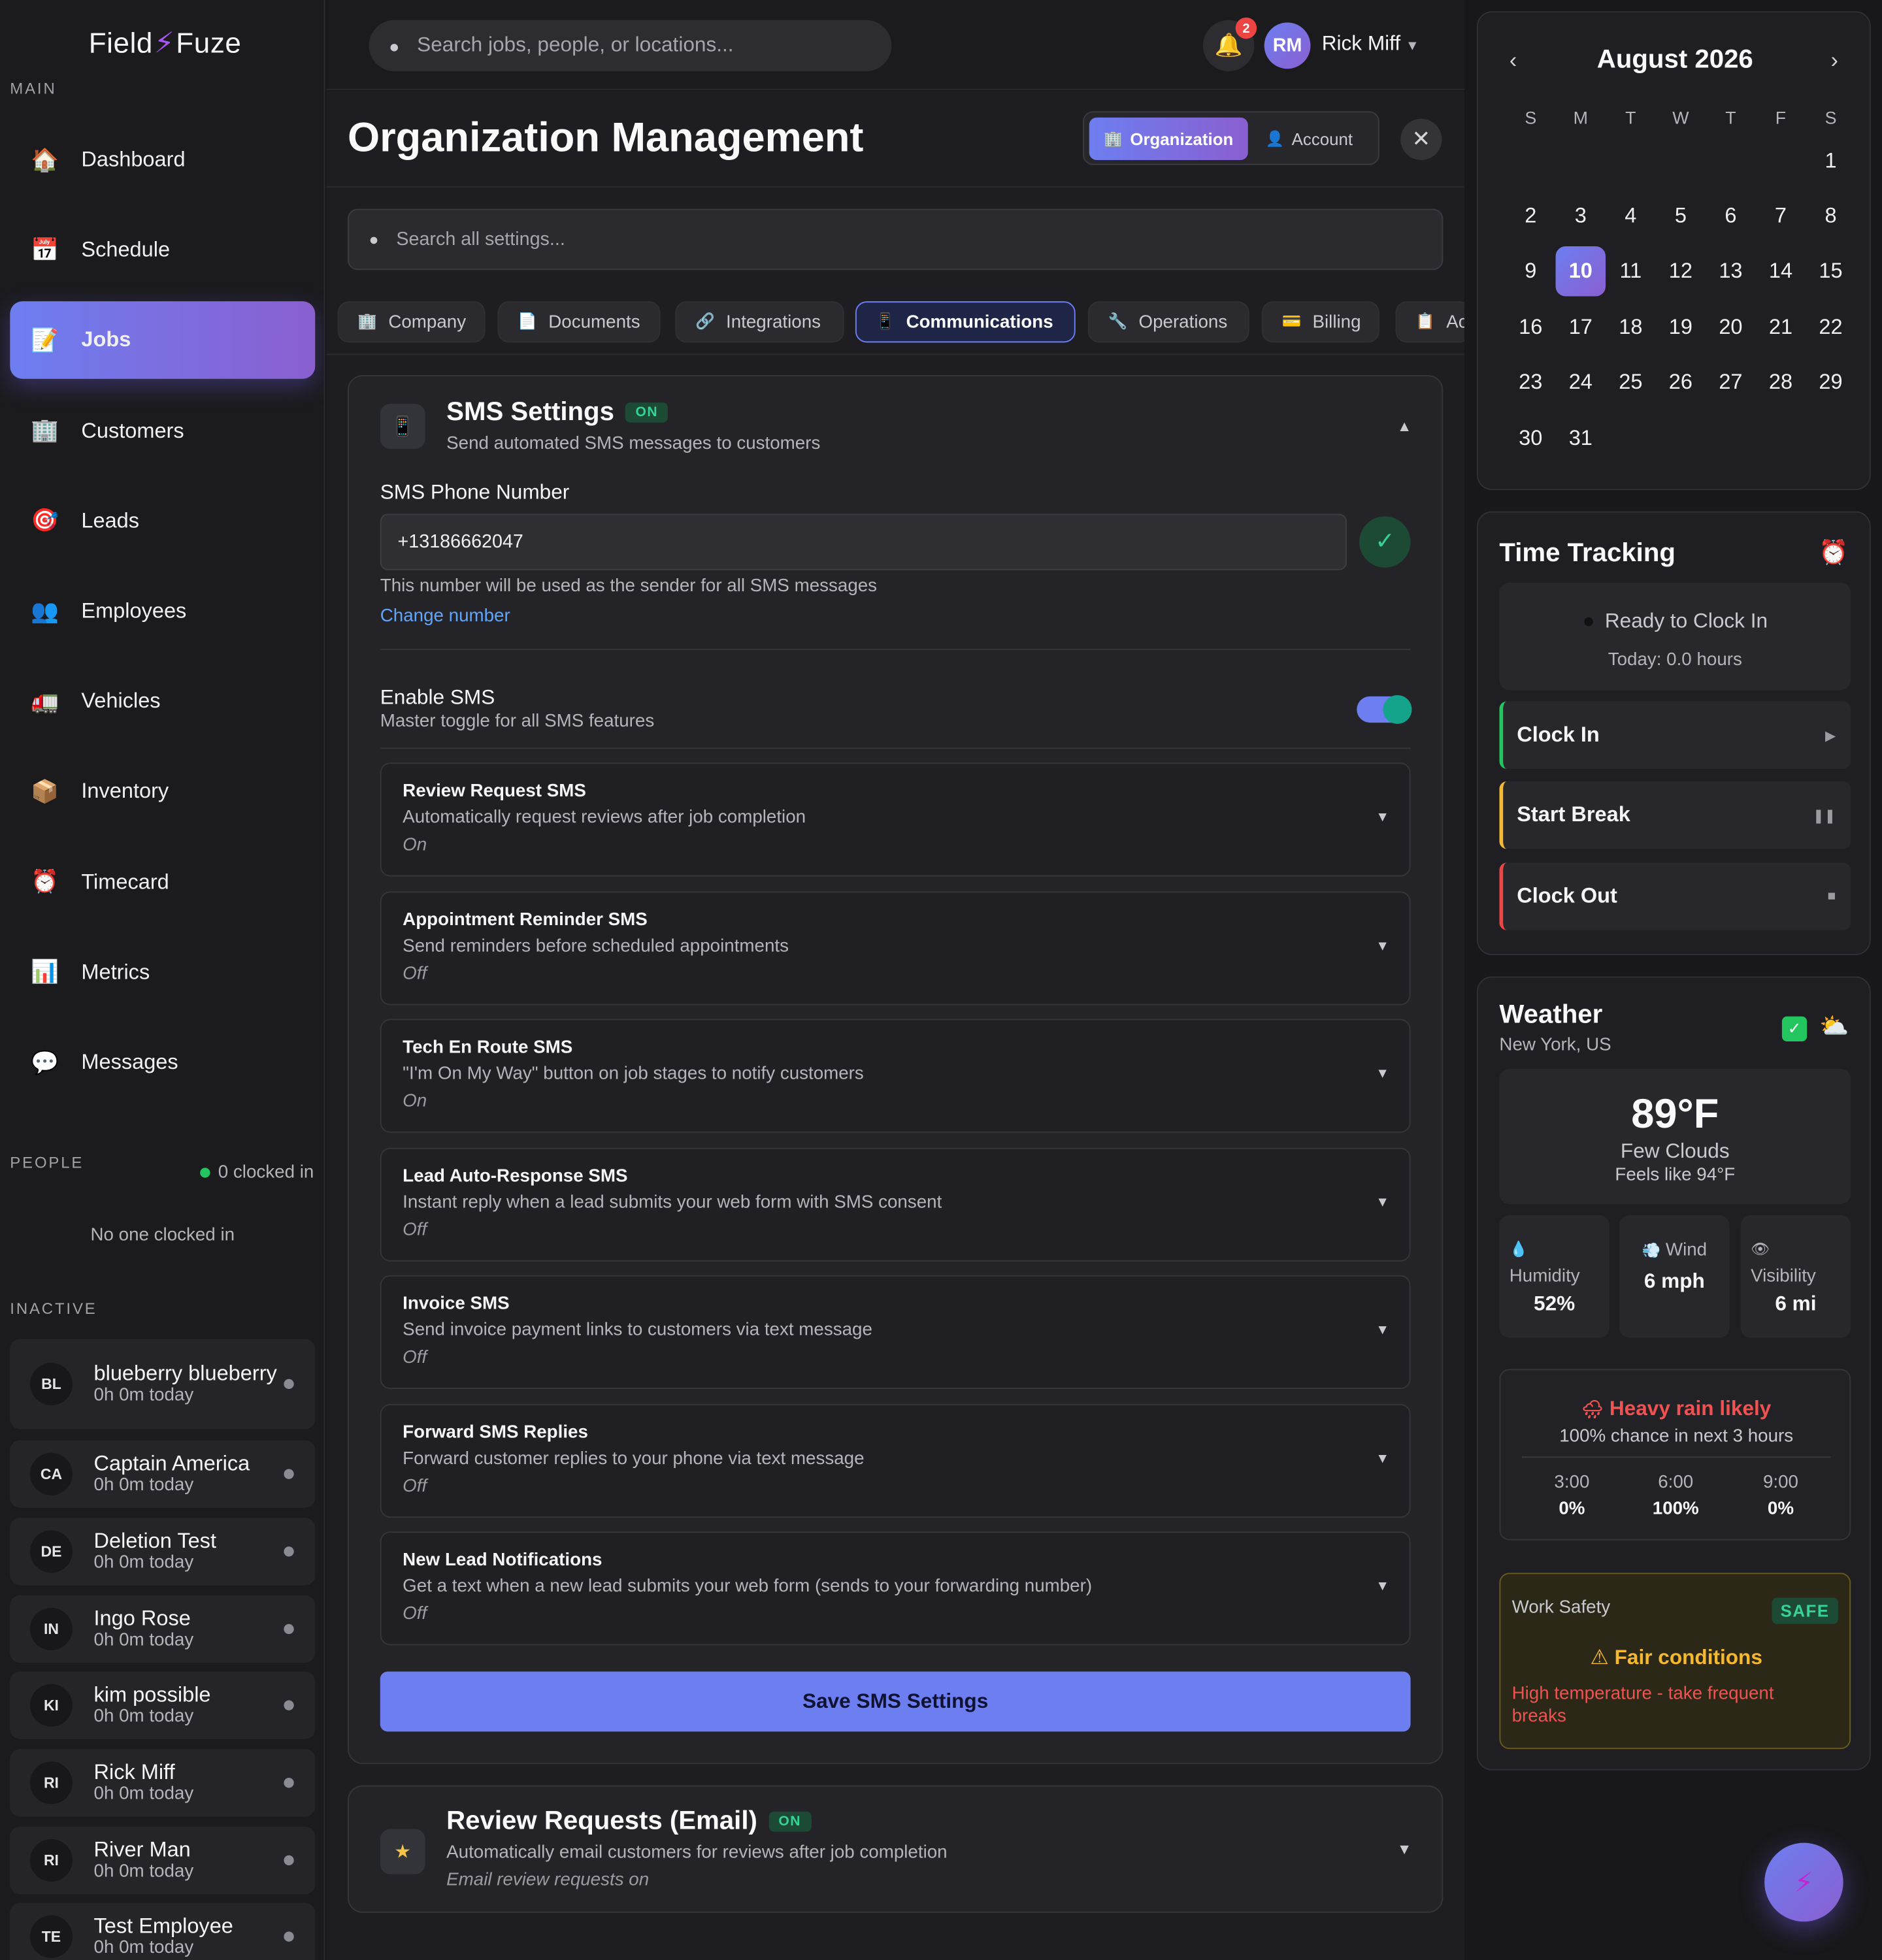 The width and height of the screenshot is (1882, 1960). I want to click on calendar-day: 21, so click(1781, 327).